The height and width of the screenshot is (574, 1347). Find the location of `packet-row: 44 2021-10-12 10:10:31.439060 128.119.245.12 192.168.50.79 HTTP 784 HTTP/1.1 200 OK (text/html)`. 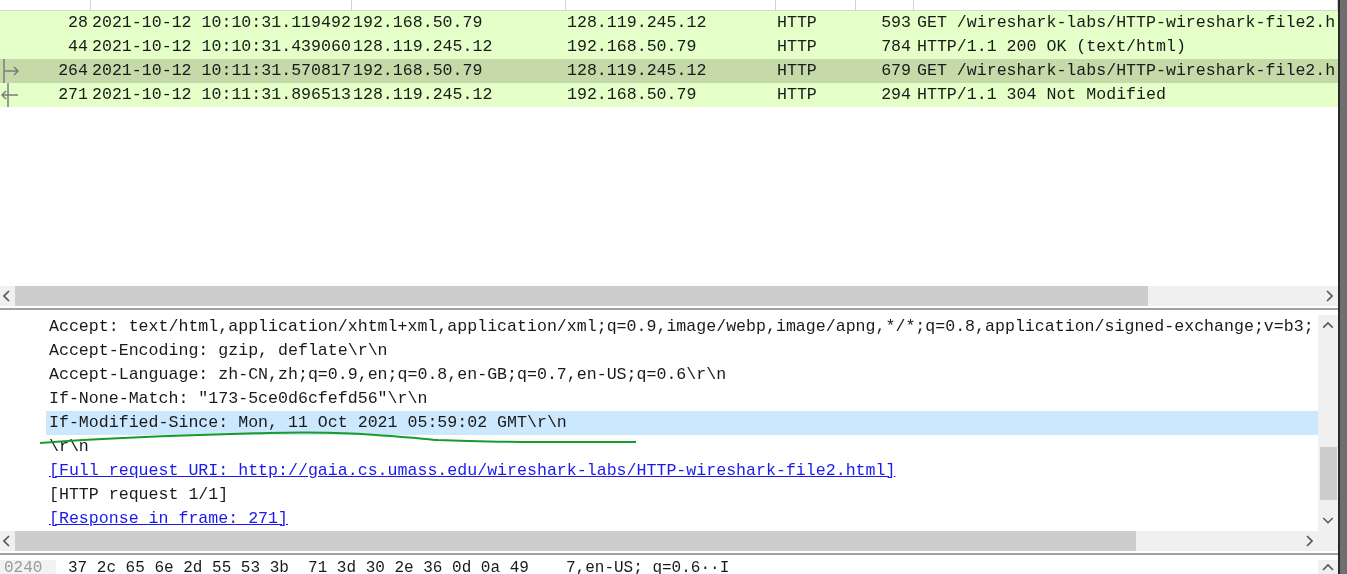

packet-row: 44 2021-10-12 10:10:31.439060 128.119.245.12 192.168.50.79 HTTP 784 HTTP/1.1 200 OK (text/html) is located at coordinates (669, 47).